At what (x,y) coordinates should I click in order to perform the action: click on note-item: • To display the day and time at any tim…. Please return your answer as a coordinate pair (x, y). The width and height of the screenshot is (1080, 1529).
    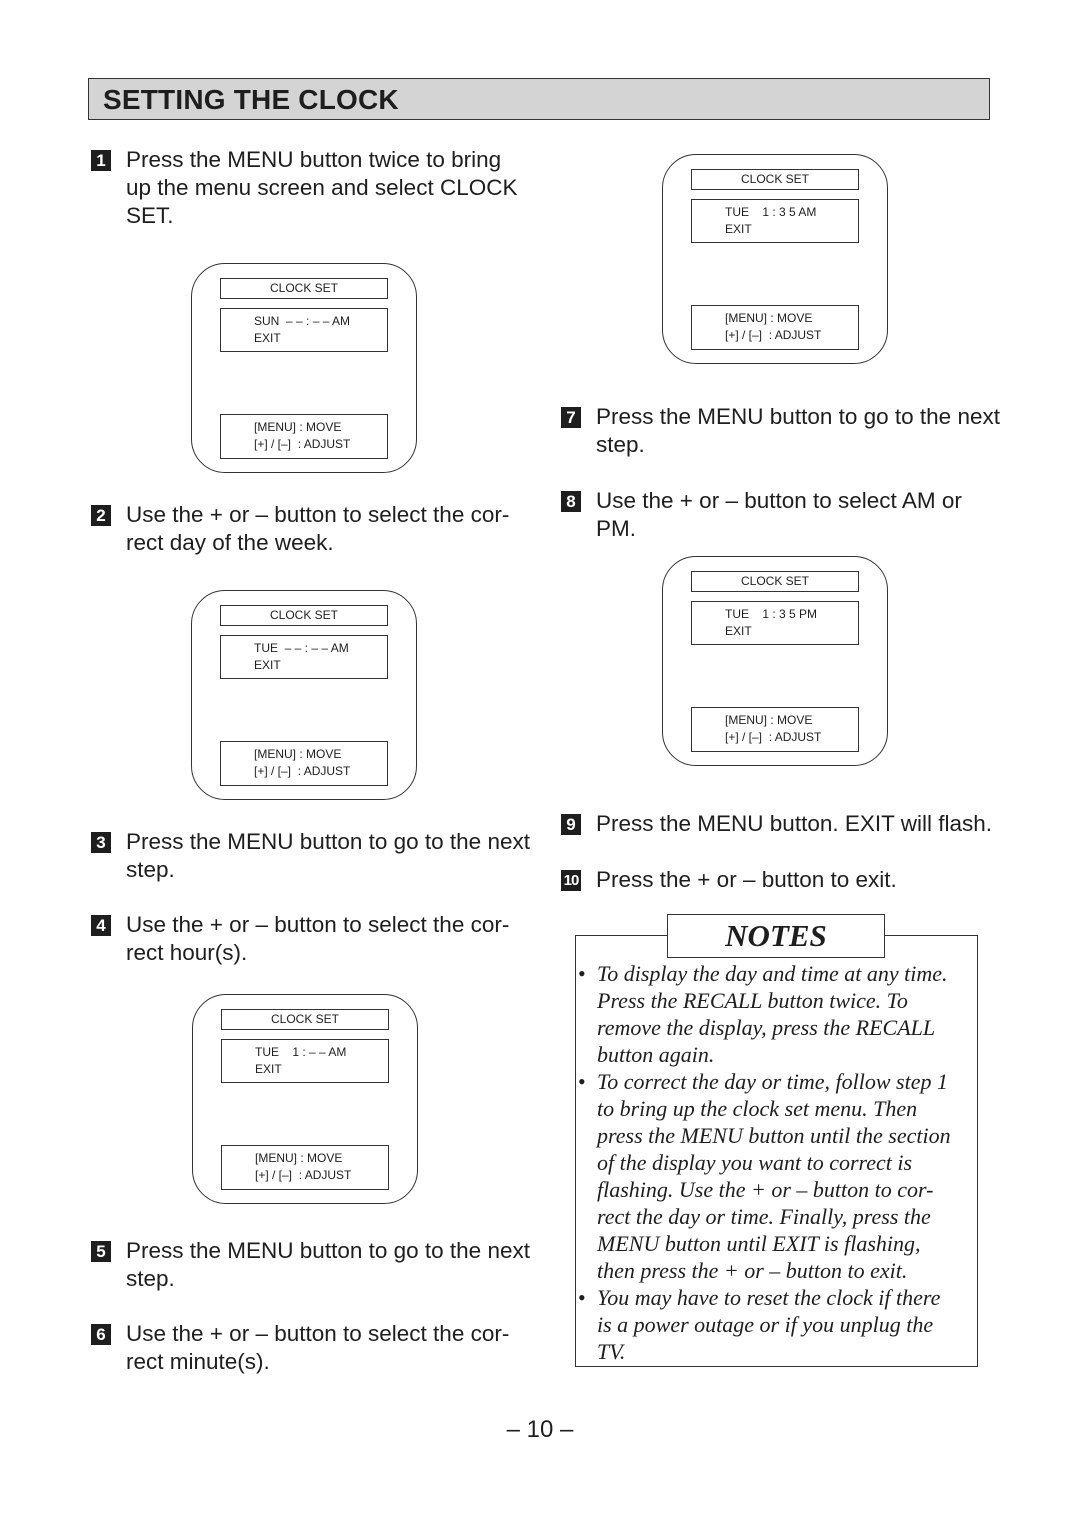
    Looking at the image, I should click on (763, 1014).